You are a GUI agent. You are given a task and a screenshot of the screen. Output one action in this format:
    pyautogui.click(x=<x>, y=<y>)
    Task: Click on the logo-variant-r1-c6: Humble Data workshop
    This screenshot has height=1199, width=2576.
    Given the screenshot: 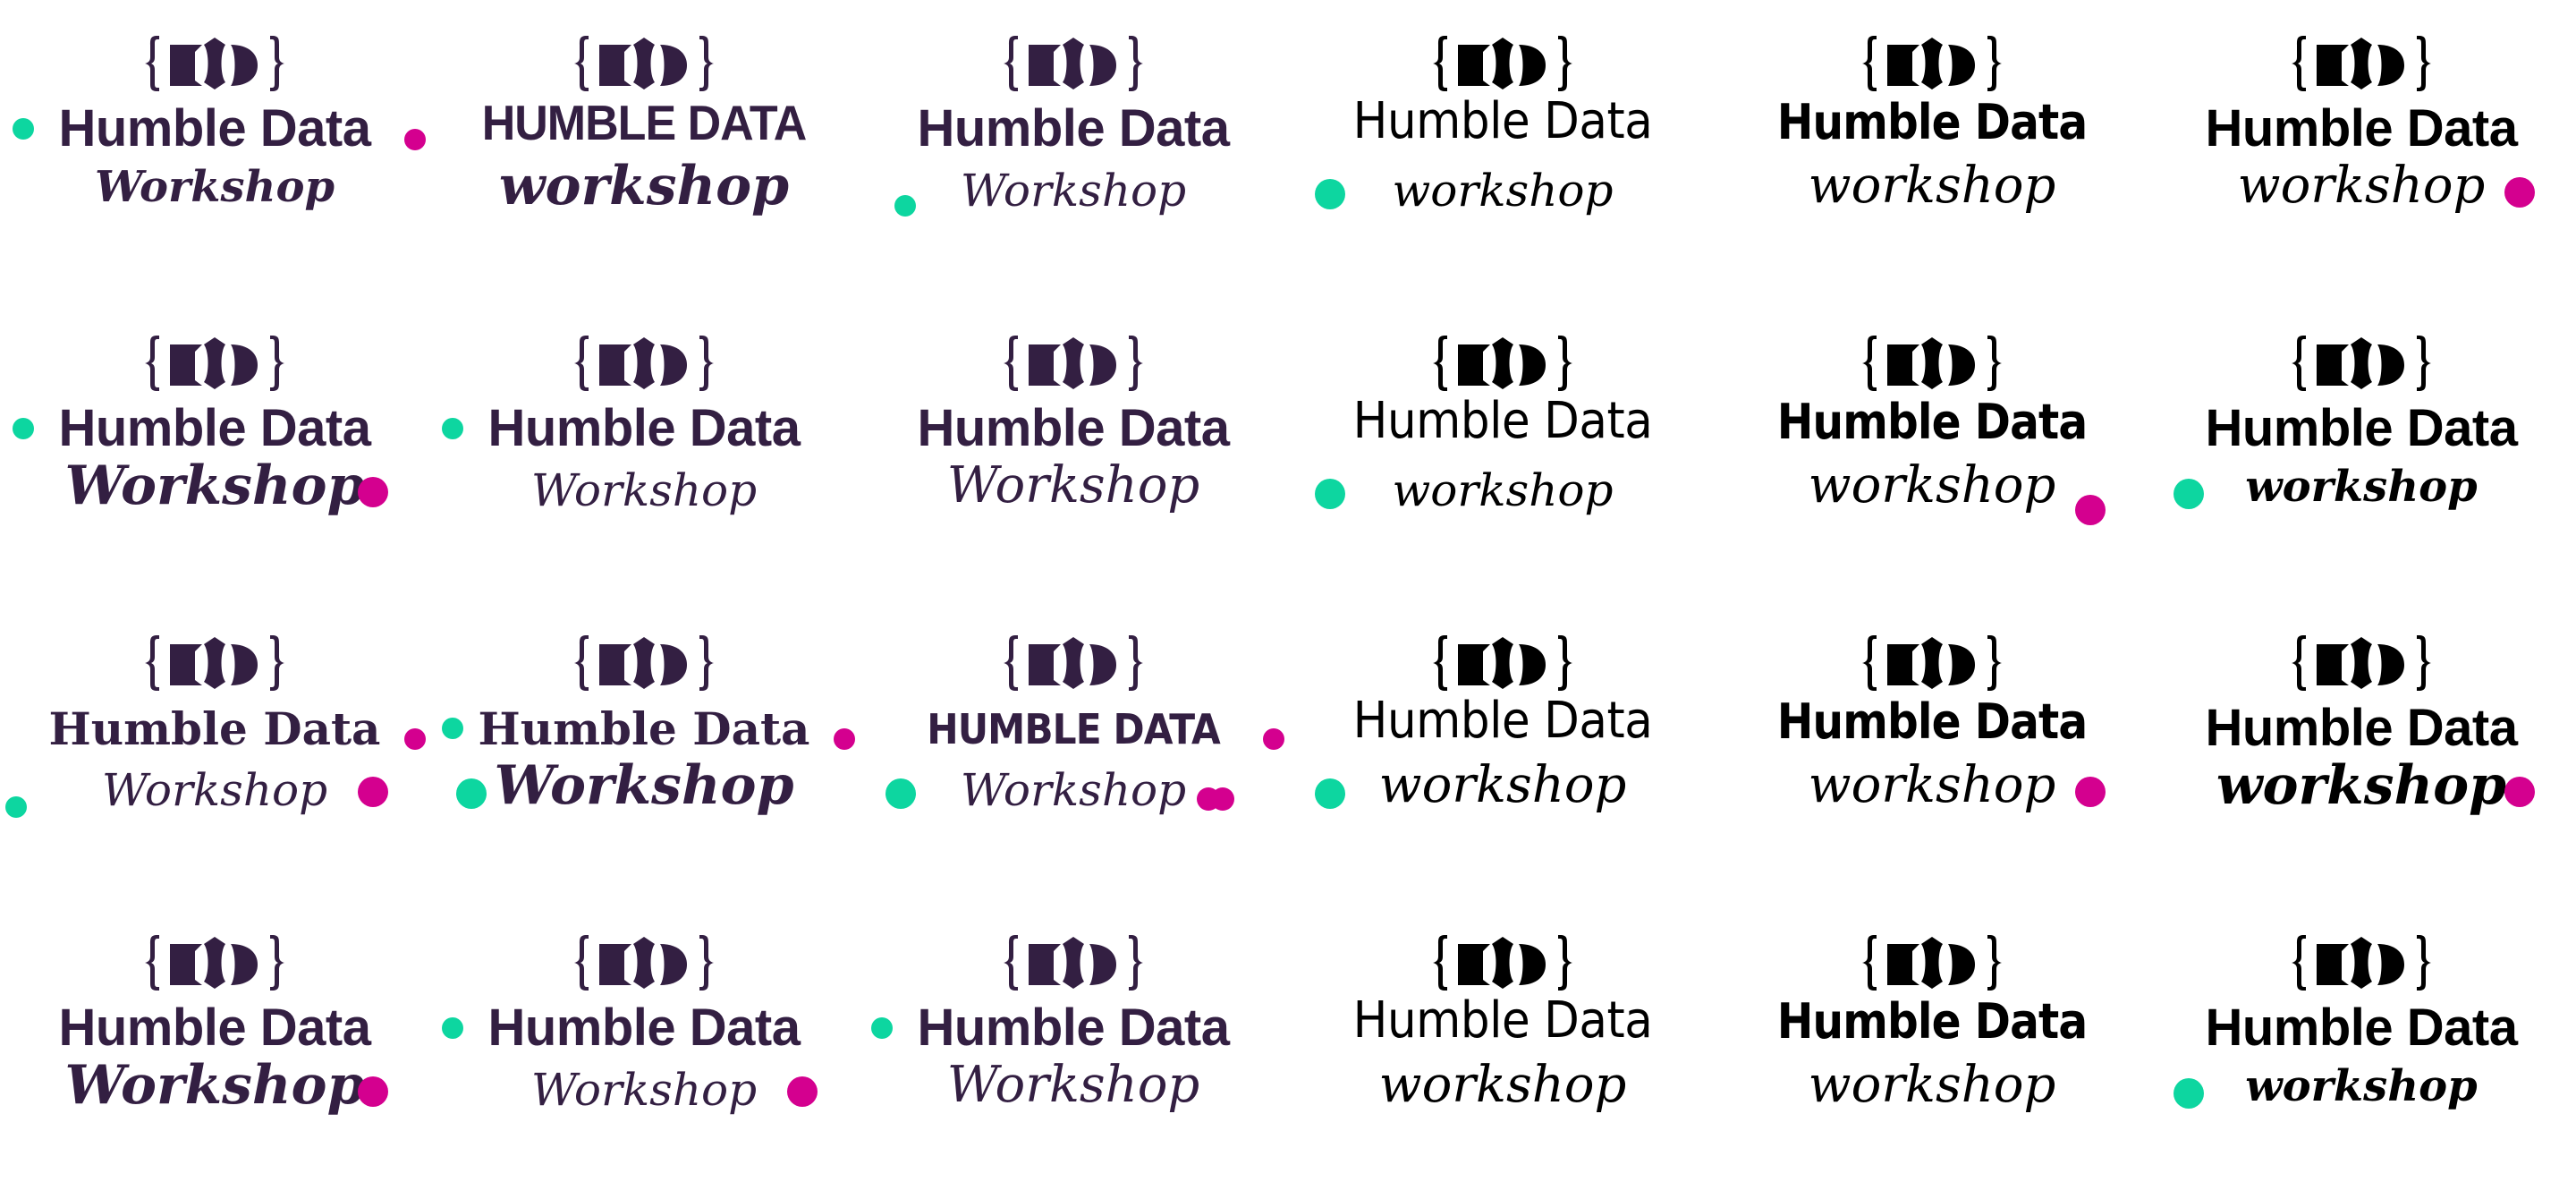 What is the action you would take?
    pyautogui.click(x=2361, y=150)
    